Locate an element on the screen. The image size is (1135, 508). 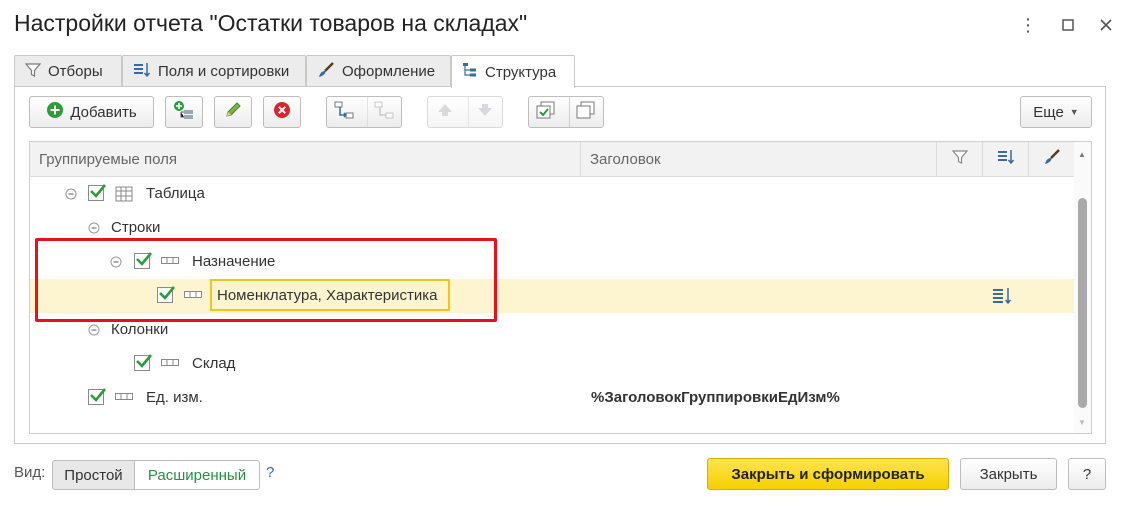
tab-structure: Структура is located at coordinates (513, 71).